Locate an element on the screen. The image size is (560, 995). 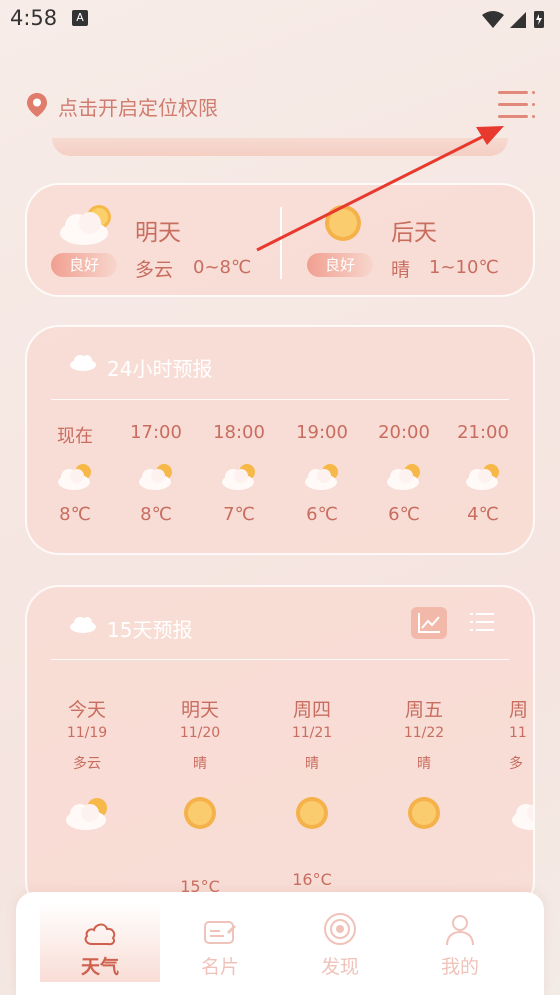
hour-time: 17:00 is located at coordinates (156, 432).